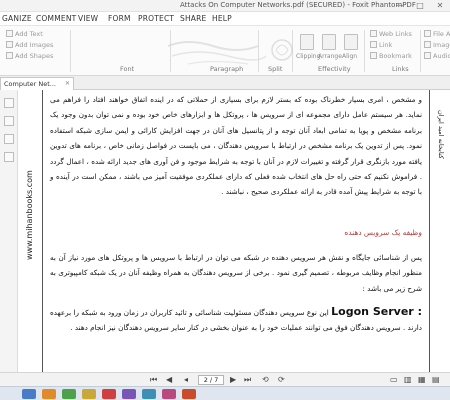 This screenshot has width=450, height=400. I want to click on foxit-taskbar-icon, so click(189, 394).